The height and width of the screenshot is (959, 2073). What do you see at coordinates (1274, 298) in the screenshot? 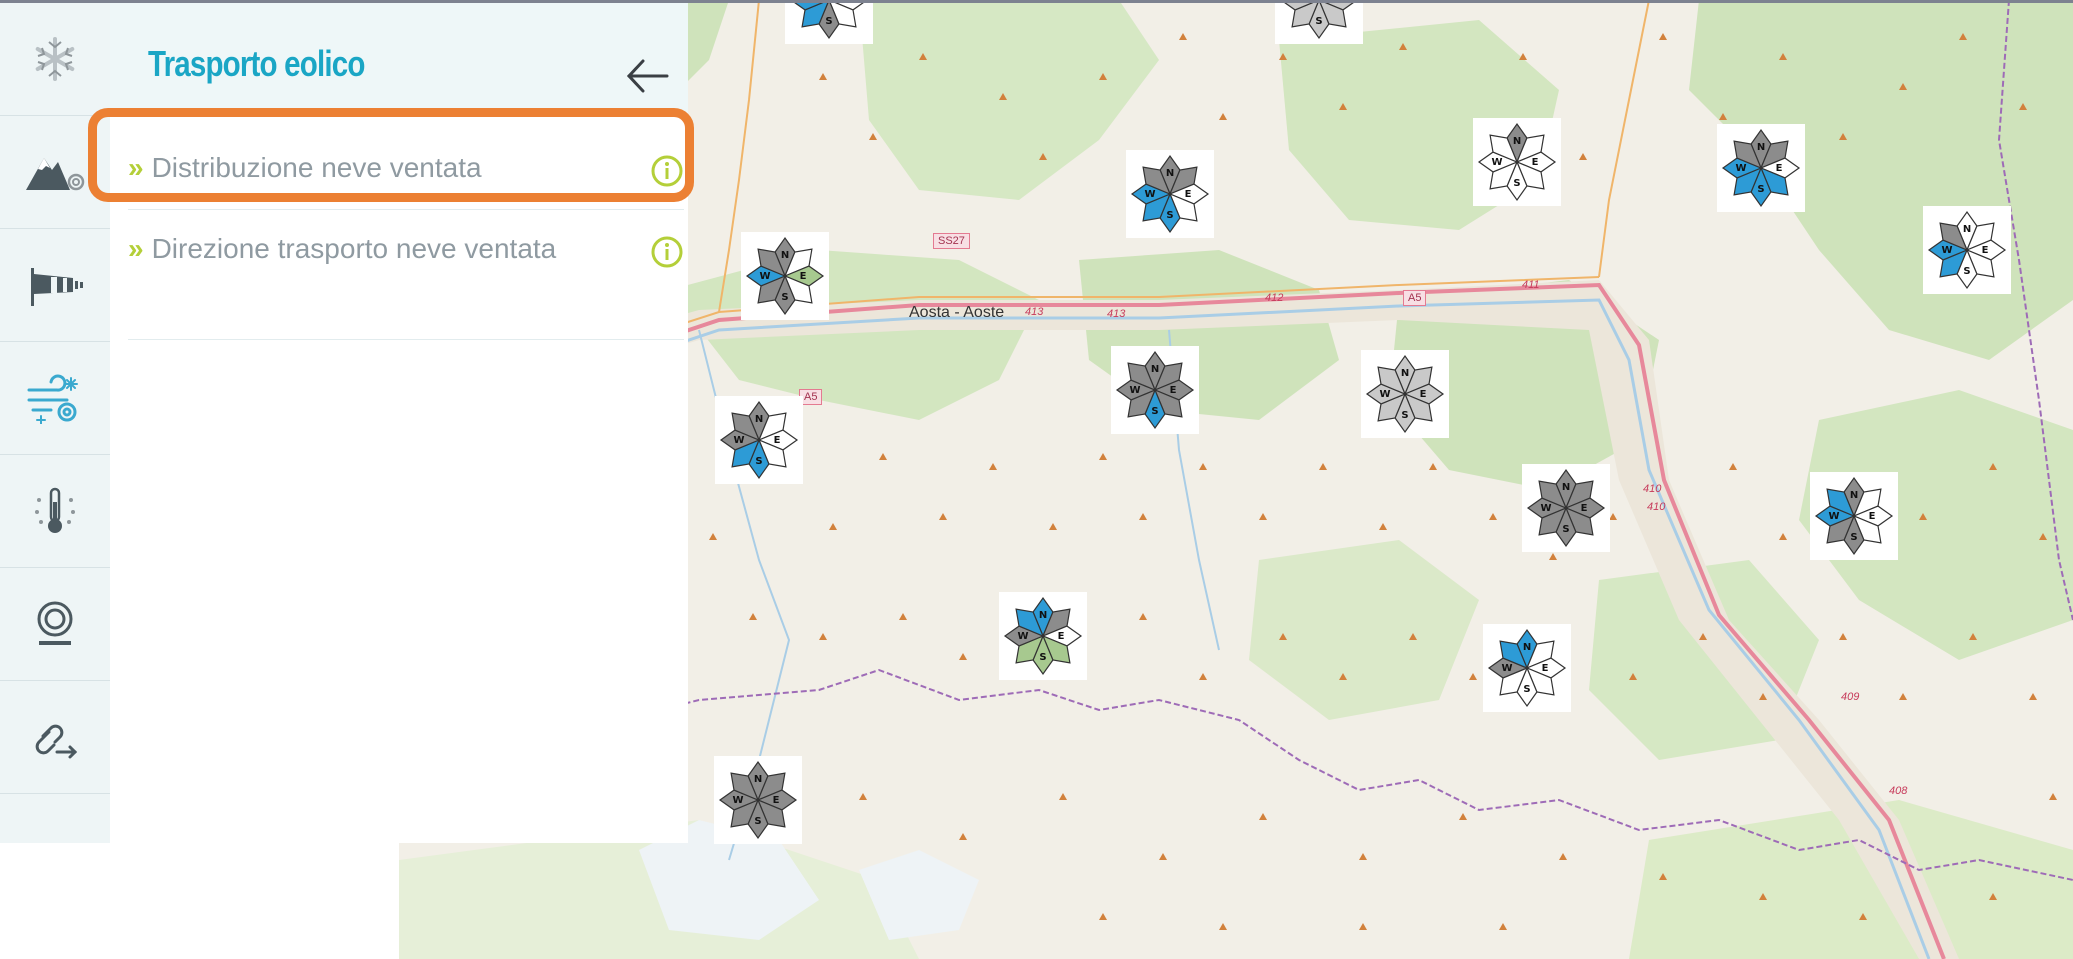
I see `road-label-412: 412` at bounding box center [1274, 298].